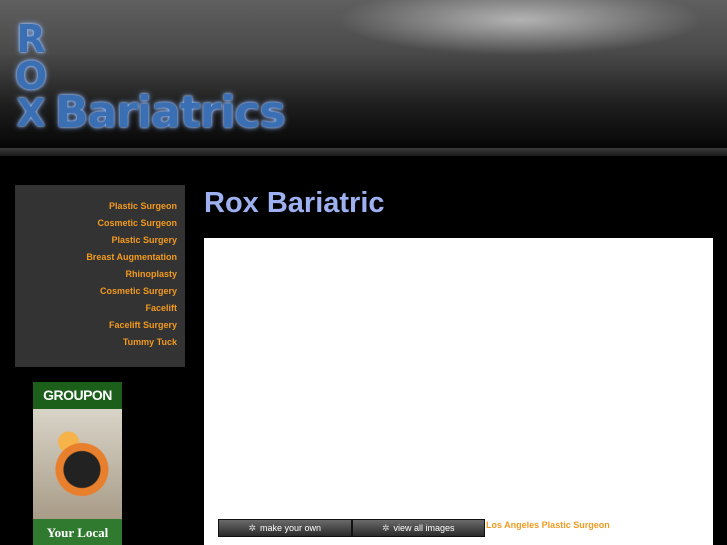 The width and height of the screenshot is (727, 545). What do you see at coordinates (151, 274) in the screenshot?
I see `nav-link-rhinoplasty: Rhinoplasty` at bounding box center [151, 274].